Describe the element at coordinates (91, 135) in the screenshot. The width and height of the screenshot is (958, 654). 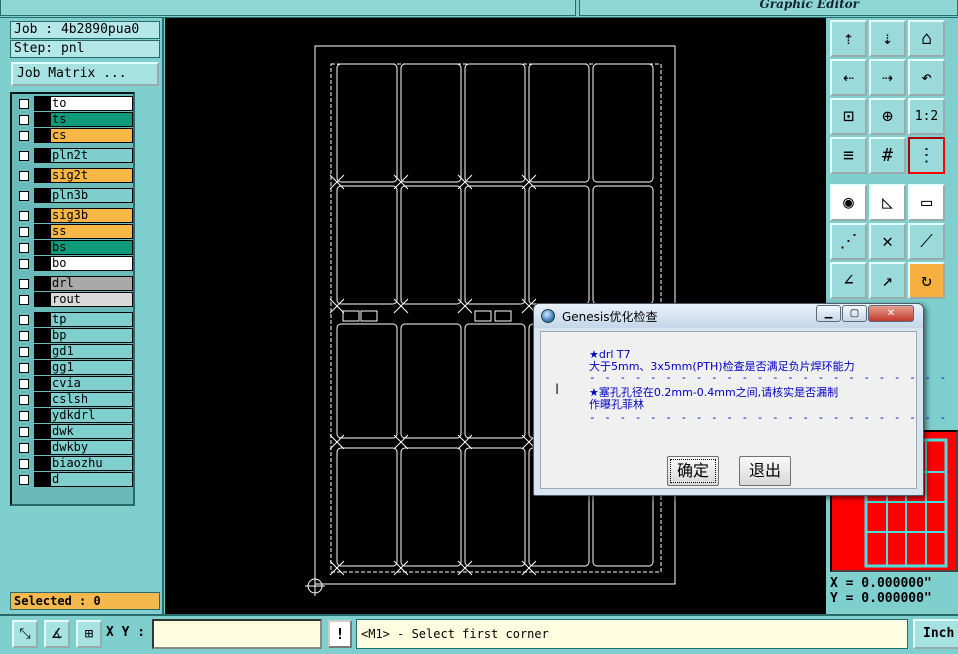
I see `layer-name: cs` at that location.